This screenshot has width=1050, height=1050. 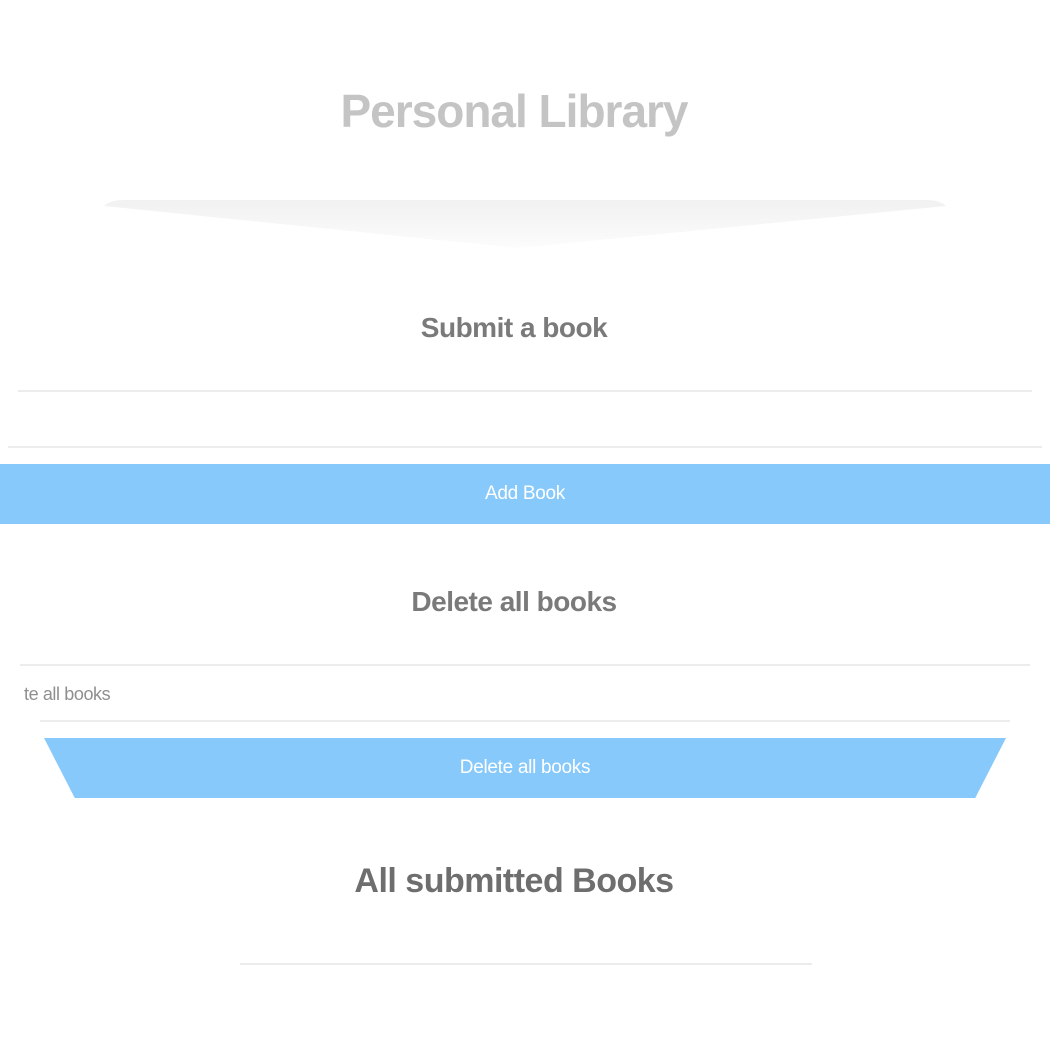 What do you see at coordinates (525, 494) in the screenshot?
I see `add-book-button: Add Book` at bounding box center [525, 494].